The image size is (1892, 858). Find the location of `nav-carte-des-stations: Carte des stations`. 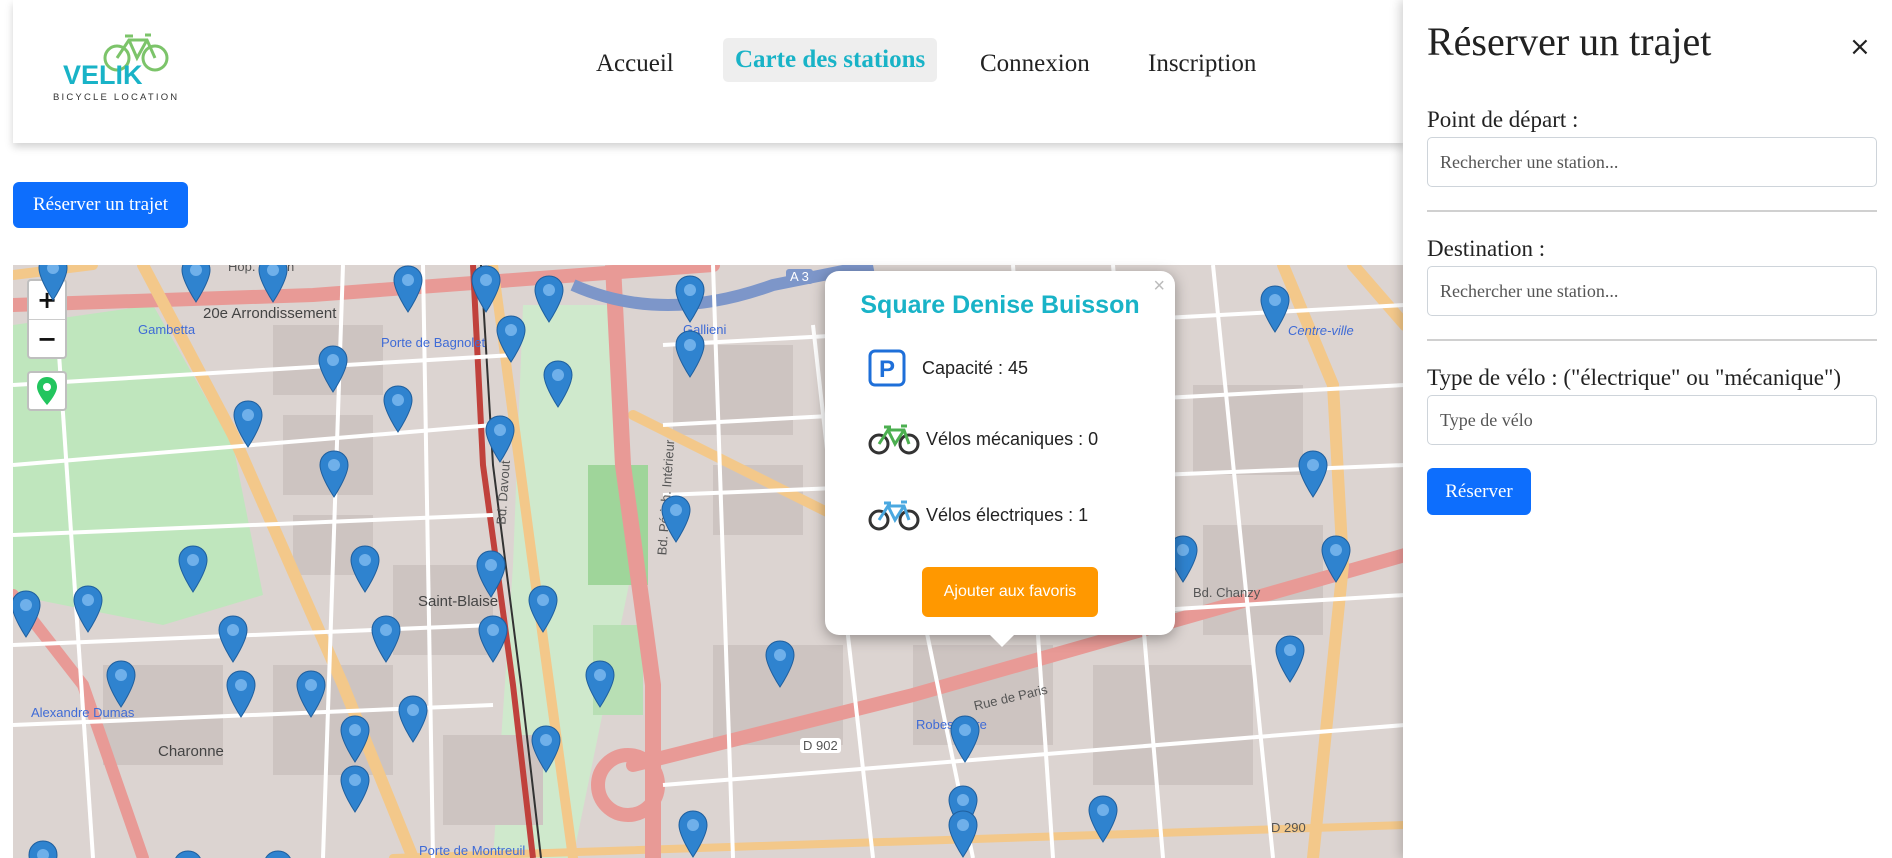

nav-carte-des-stations: Carte des stations is located at coordinates (830, 60).